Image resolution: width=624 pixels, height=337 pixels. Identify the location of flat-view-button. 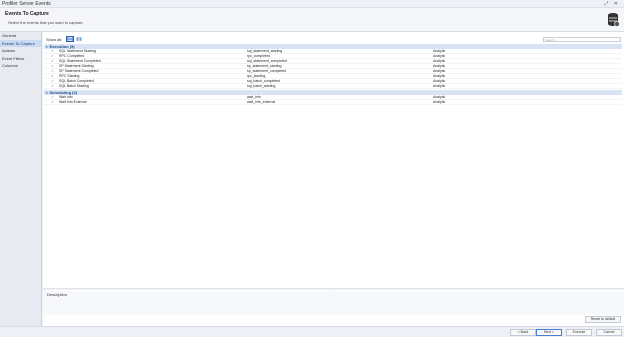
(79, 39).